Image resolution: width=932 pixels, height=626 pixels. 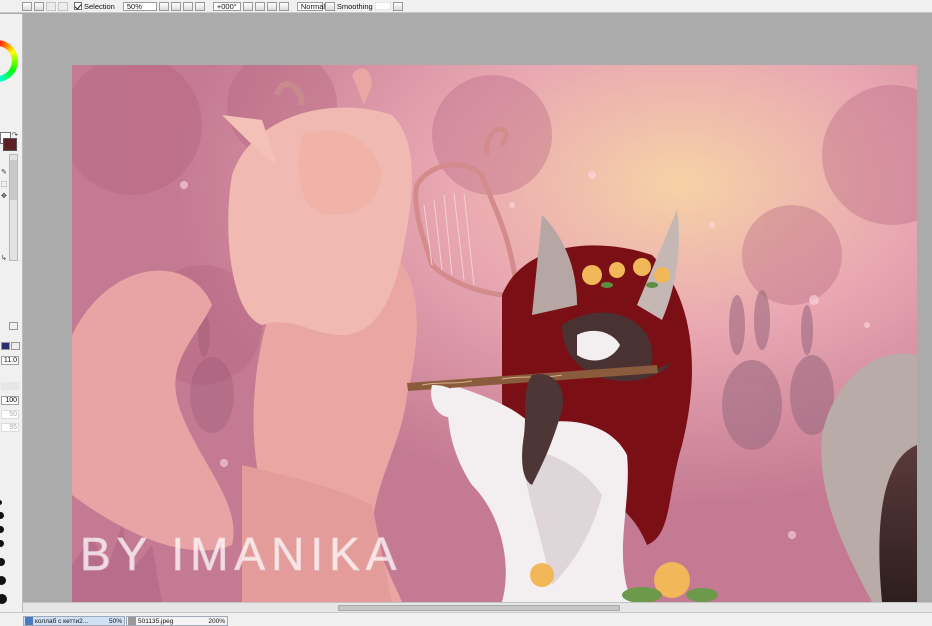 I want to click on select-all-button, so click(x=27, y=6).